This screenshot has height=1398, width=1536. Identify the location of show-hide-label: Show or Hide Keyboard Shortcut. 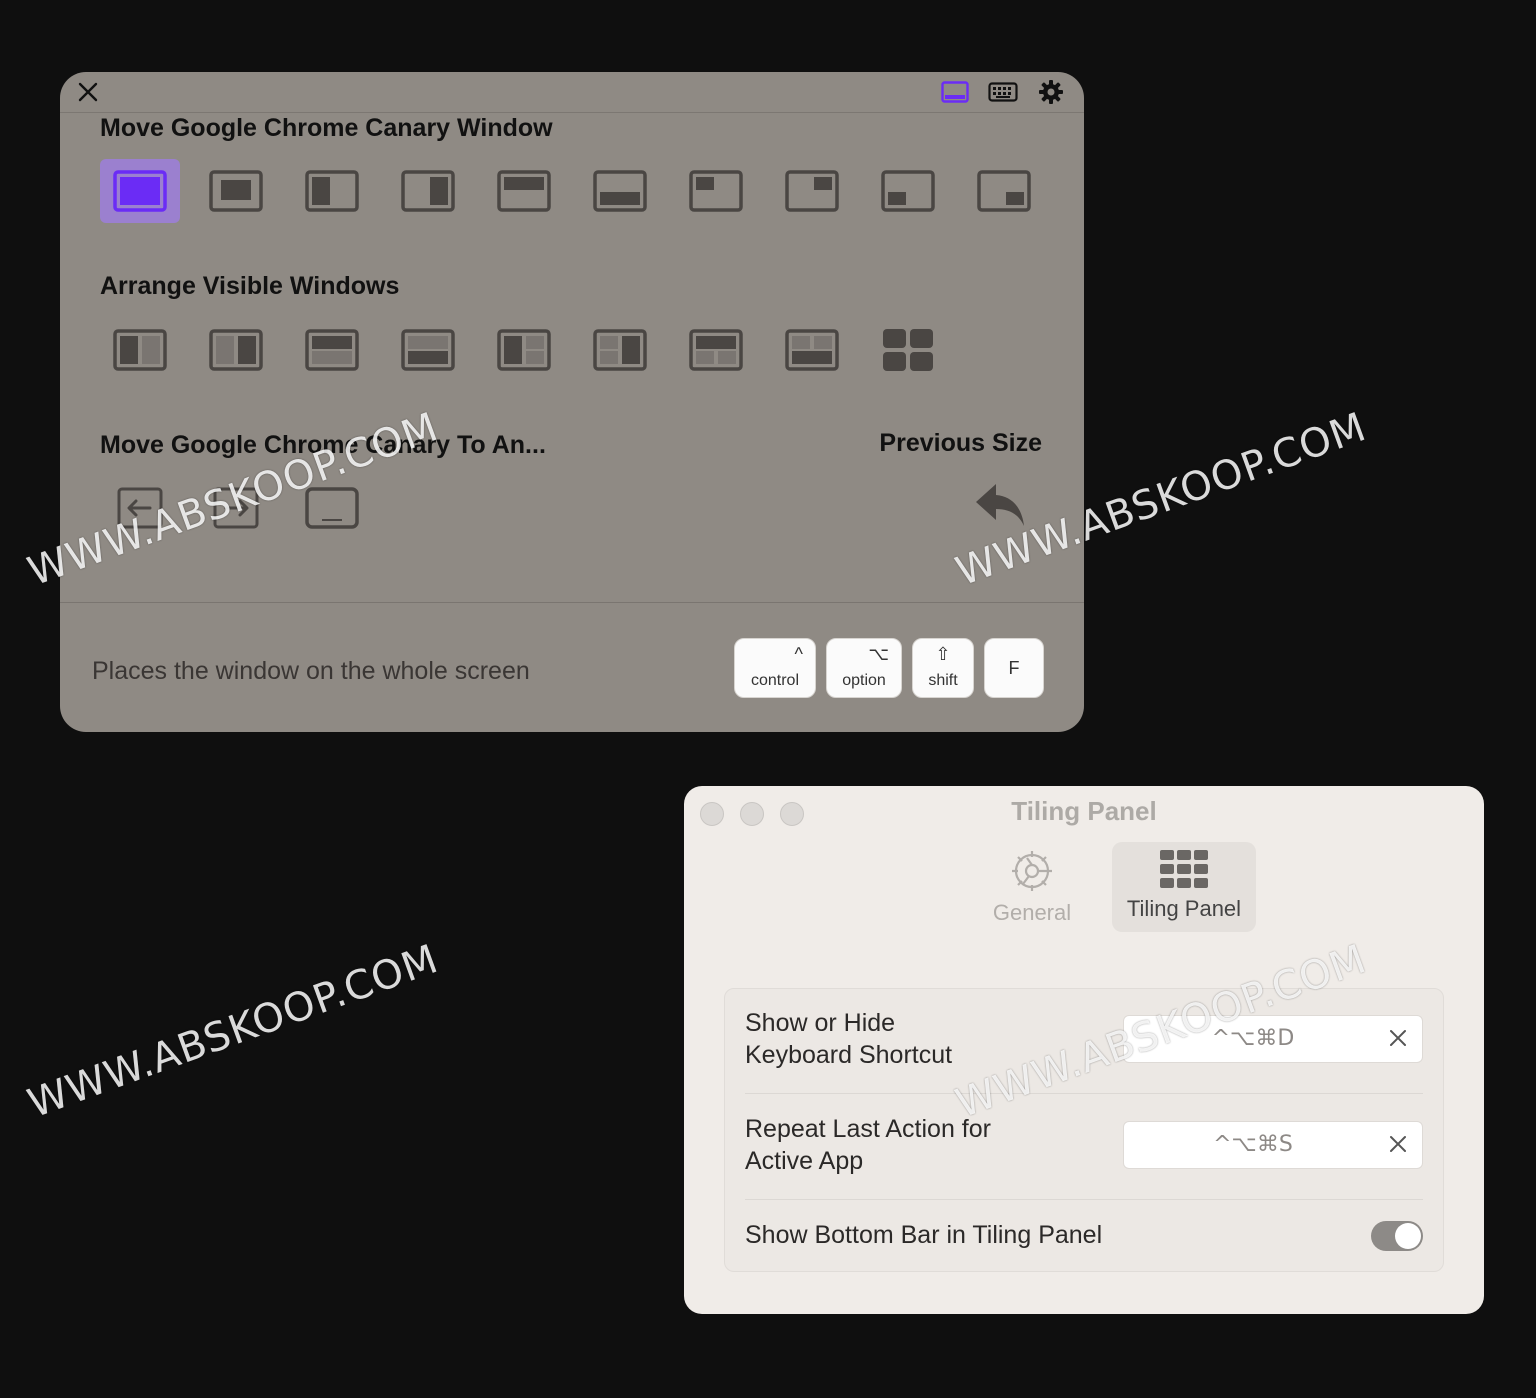
(848, 1039).